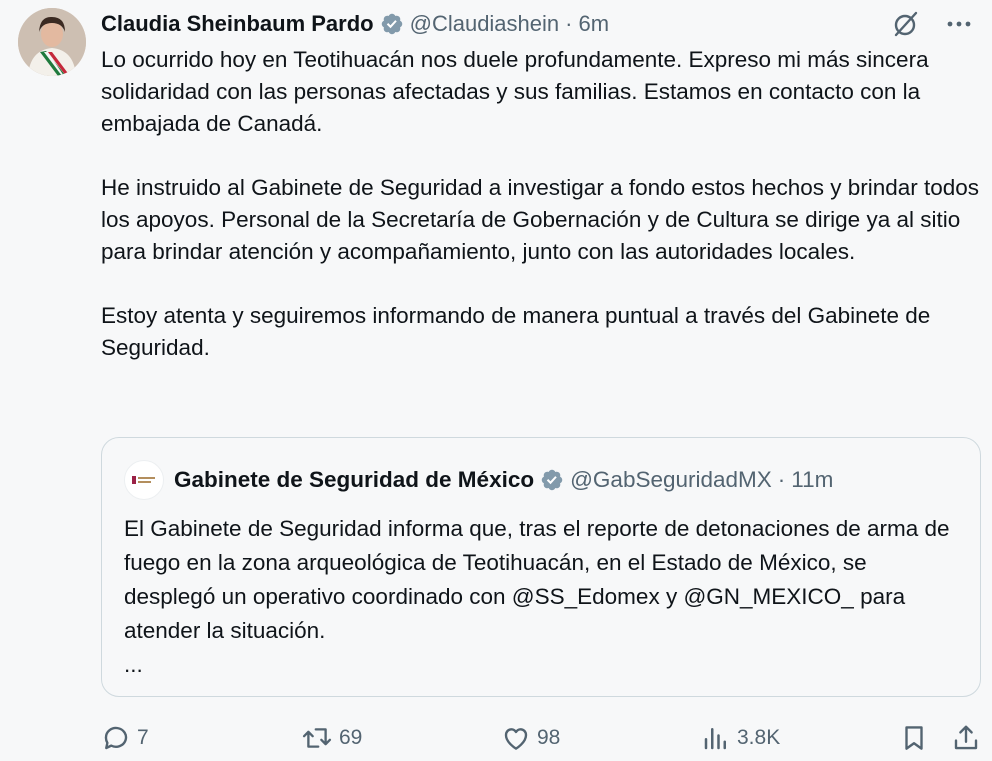 This screenshot has width=992, height=761. What do you see at coordinates (143, 737) in the screenshot?
I see `reply-count: 7` at bounding box center [143, 737].